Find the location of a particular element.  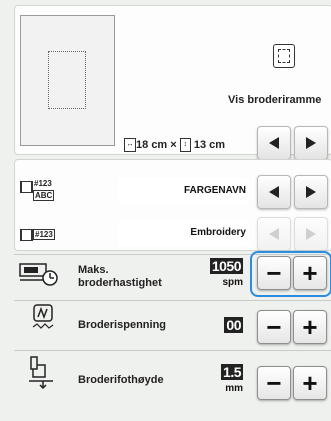

thread-number-abc-icon: #123 ABC is located at coordinates (38, 191).